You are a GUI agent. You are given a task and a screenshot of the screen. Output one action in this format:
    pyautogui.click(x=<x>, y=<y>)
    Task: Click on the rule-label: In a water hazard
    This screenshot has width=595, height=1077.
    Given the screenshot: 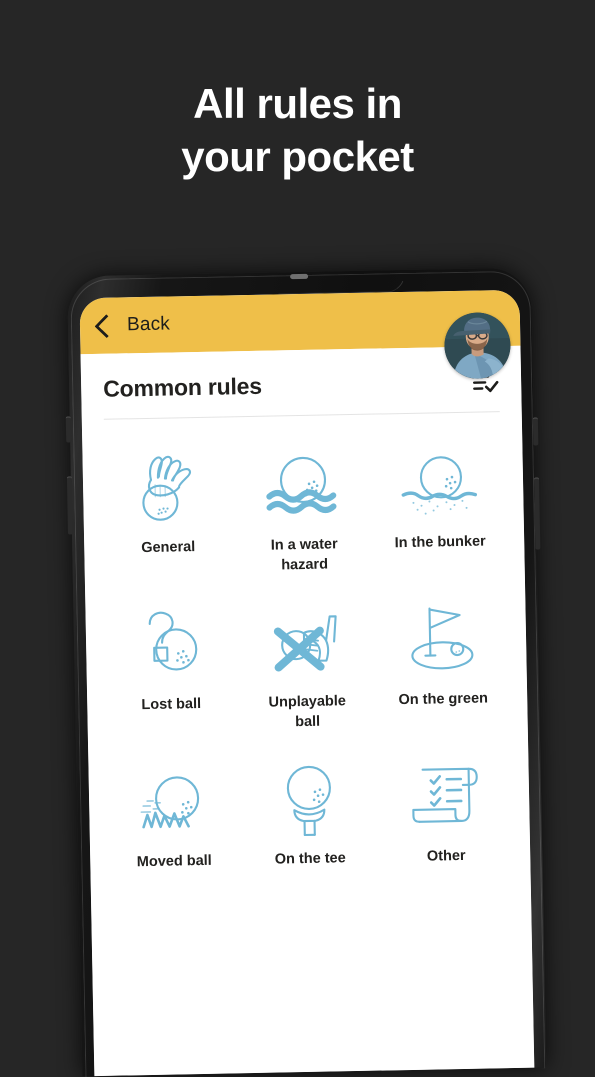 What is the action you would take?
    pyautogui.click(x=304, y=554)
    